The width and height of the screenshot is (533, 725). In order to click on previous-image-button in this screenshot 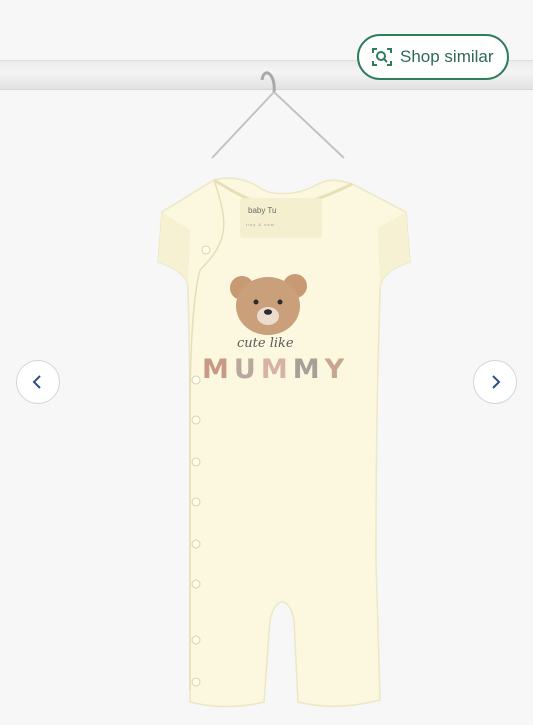, I will do `click(38, 382)`.